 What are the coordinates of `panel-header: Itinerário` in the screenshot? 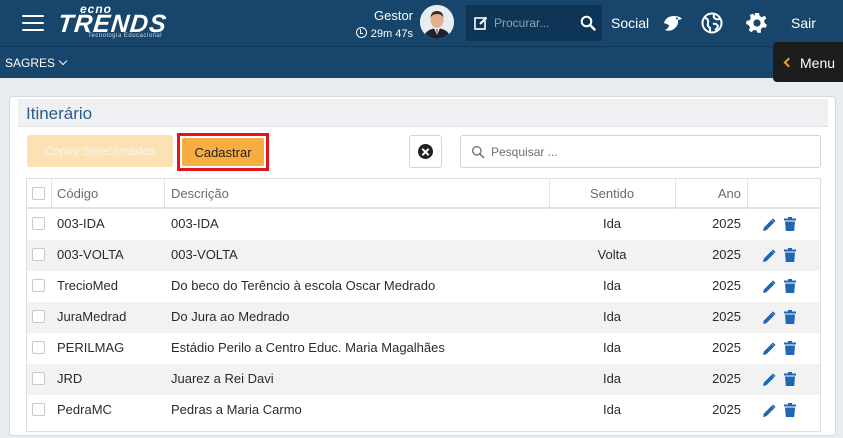 It's located at (423, 113).